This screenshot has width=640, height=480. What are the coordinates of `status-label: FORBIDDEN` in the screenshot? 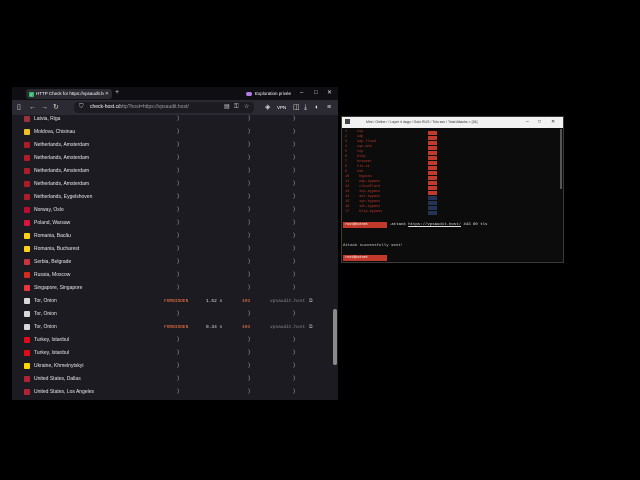 It's located at (176, 301).